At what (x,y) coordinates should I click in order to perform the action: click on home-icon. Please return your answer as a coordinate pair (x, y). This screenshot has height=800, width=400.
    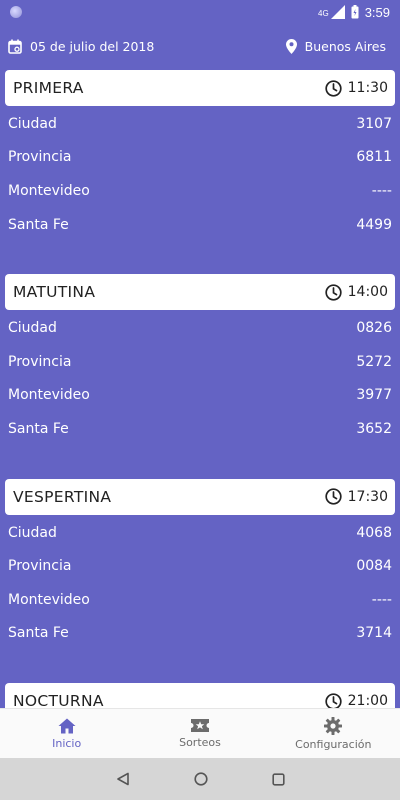
    Looking at the image, I should click on (67, 725).